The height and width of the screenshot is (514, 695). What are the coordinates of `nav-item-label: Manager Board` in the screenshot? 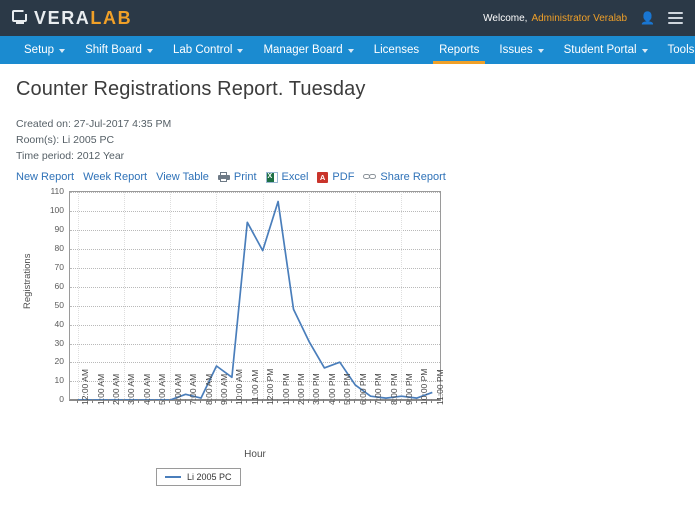 It's located at (303, 50).